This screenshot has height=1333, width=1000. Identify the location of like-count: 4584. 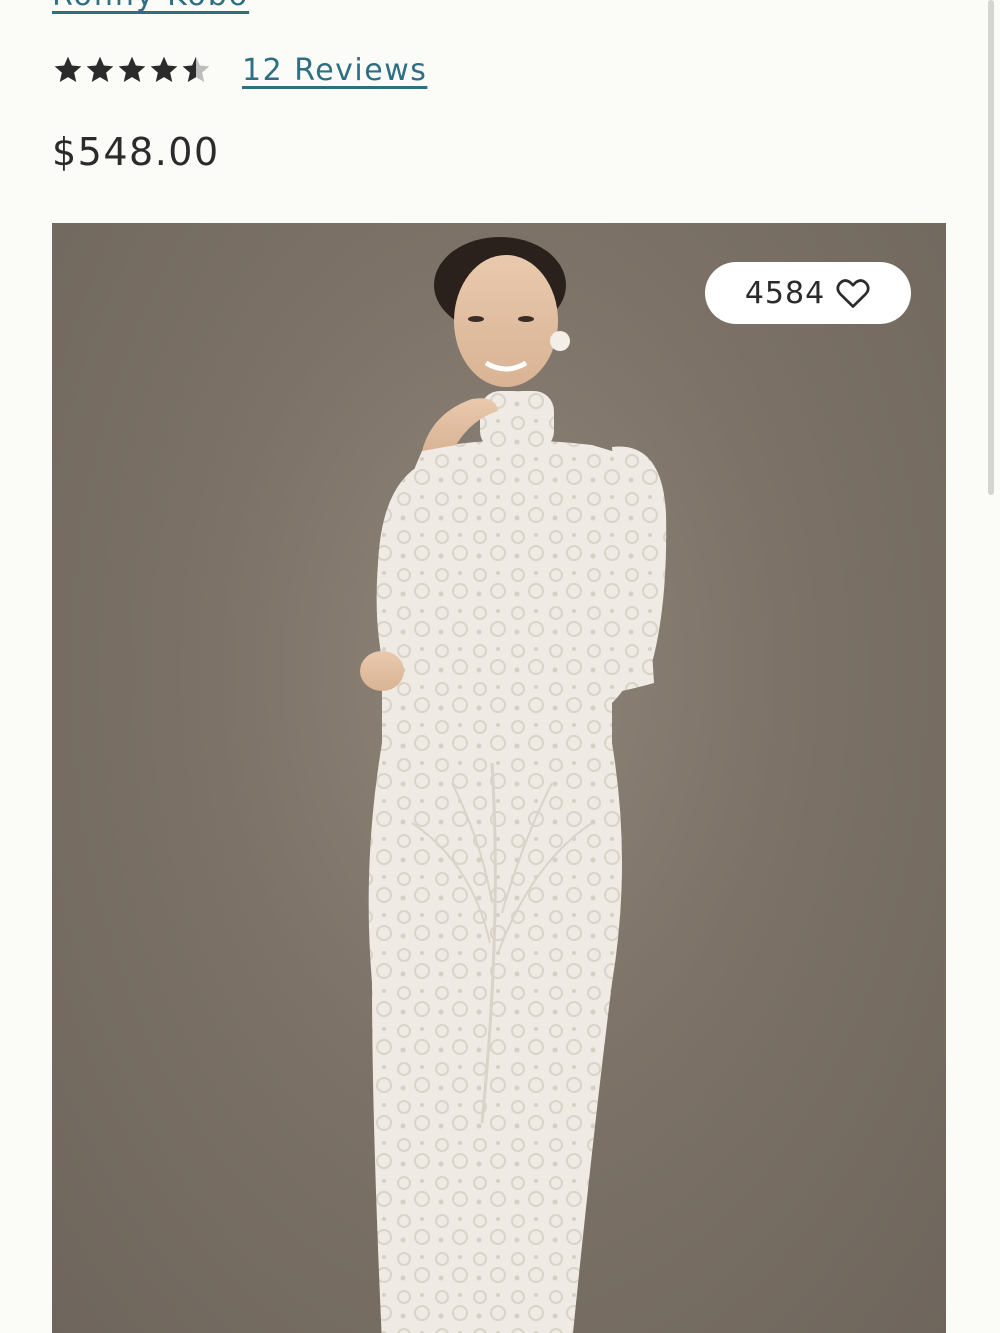
(785, 293).